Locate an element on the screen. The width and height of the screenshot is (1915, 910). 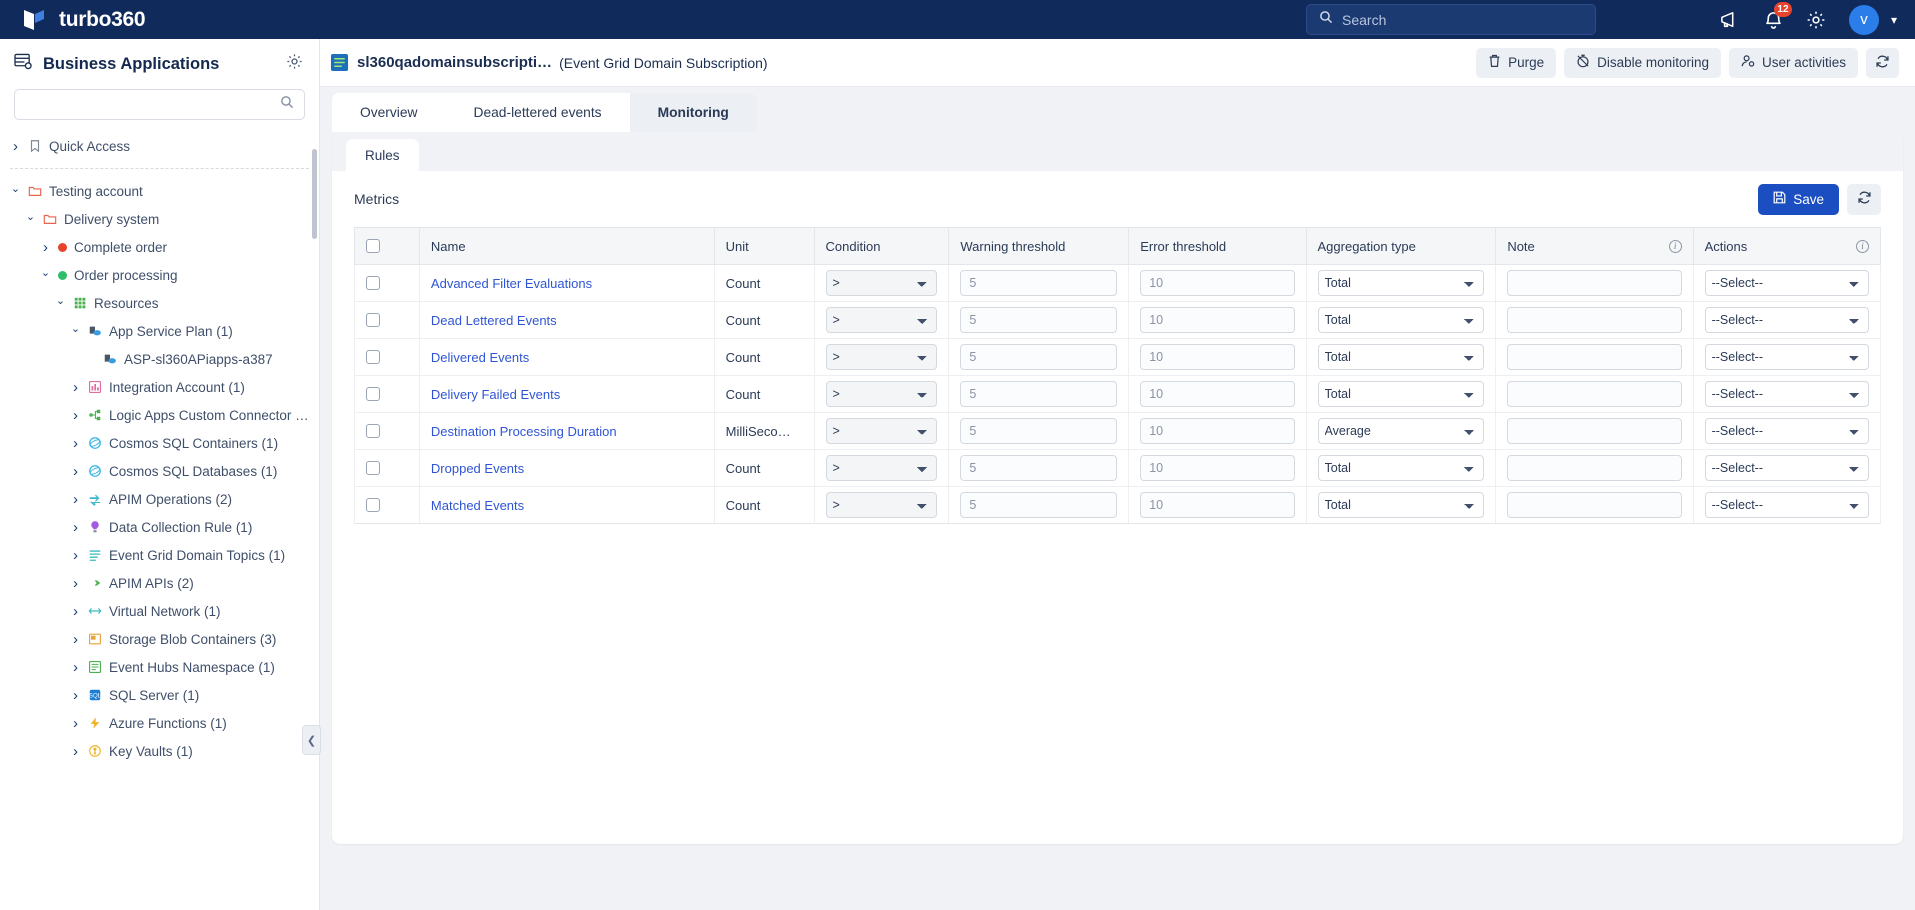
tab-overview: Overview is located at coordinates (389, 112).